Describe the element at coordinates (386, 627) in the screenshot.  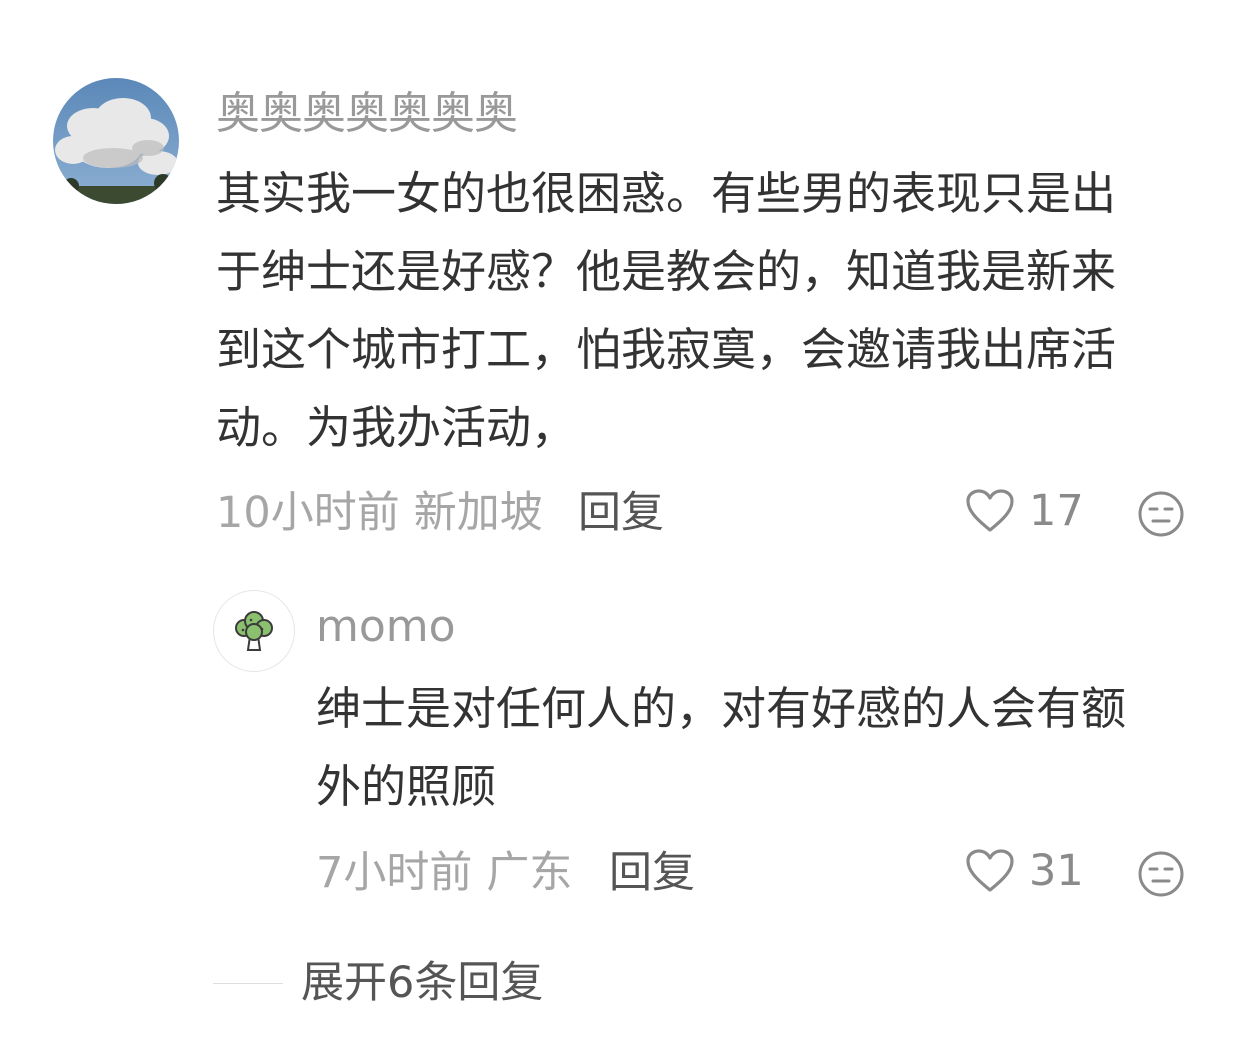
I see `reply-author: momo` at that location.